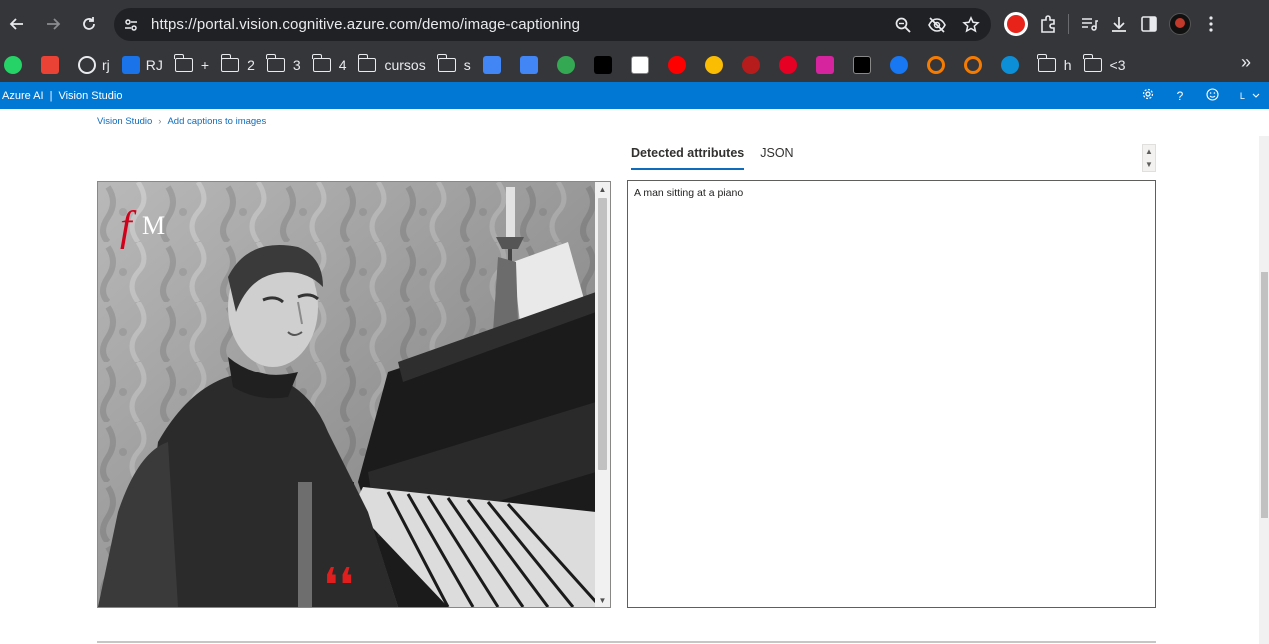 The image size is (1269, 644). Describe the element at coordinates (602, 189) in the screenshot. I see `scroll-up-icon: ▲` at that location.